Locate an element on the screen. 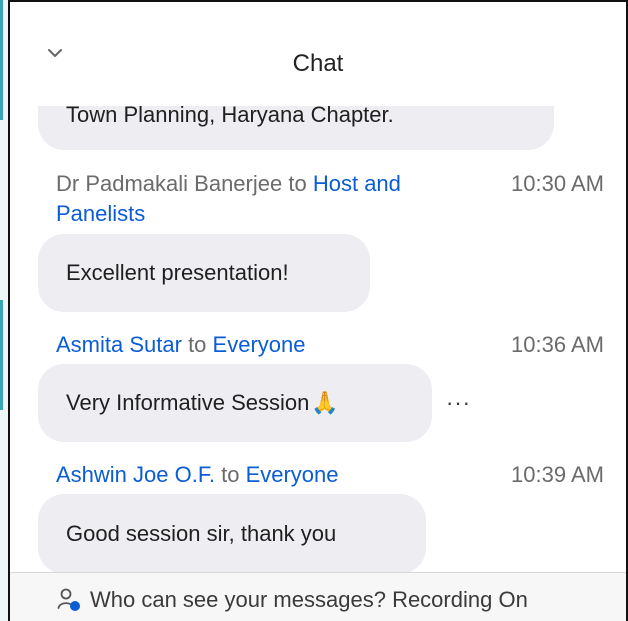 This screenshot has height=621, width=628. message-header: Asmita Sutar to Everyone is located at coordinates (181, 345).